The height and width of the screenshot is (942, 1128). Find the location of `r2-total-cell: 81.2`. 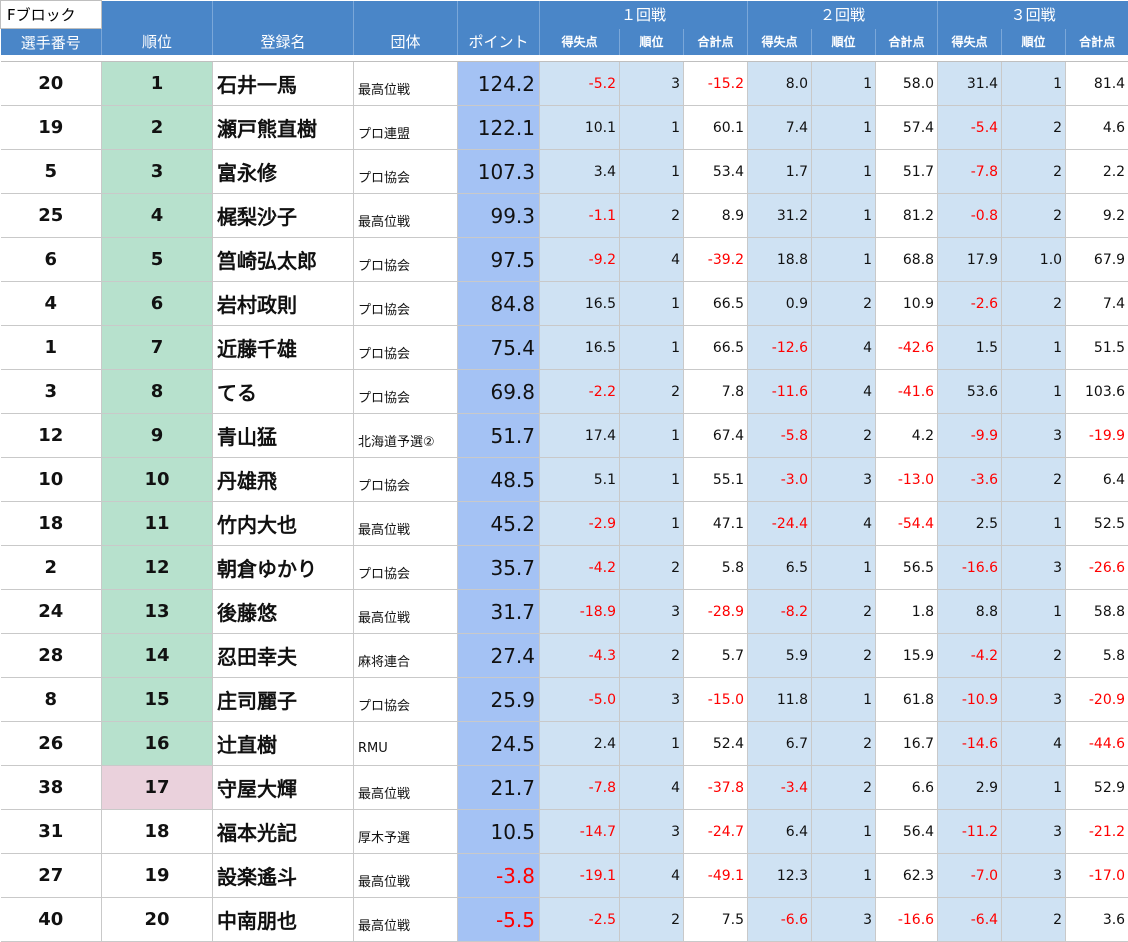

r2-total-cell: 81.2 is located at coordinates (907, 216).